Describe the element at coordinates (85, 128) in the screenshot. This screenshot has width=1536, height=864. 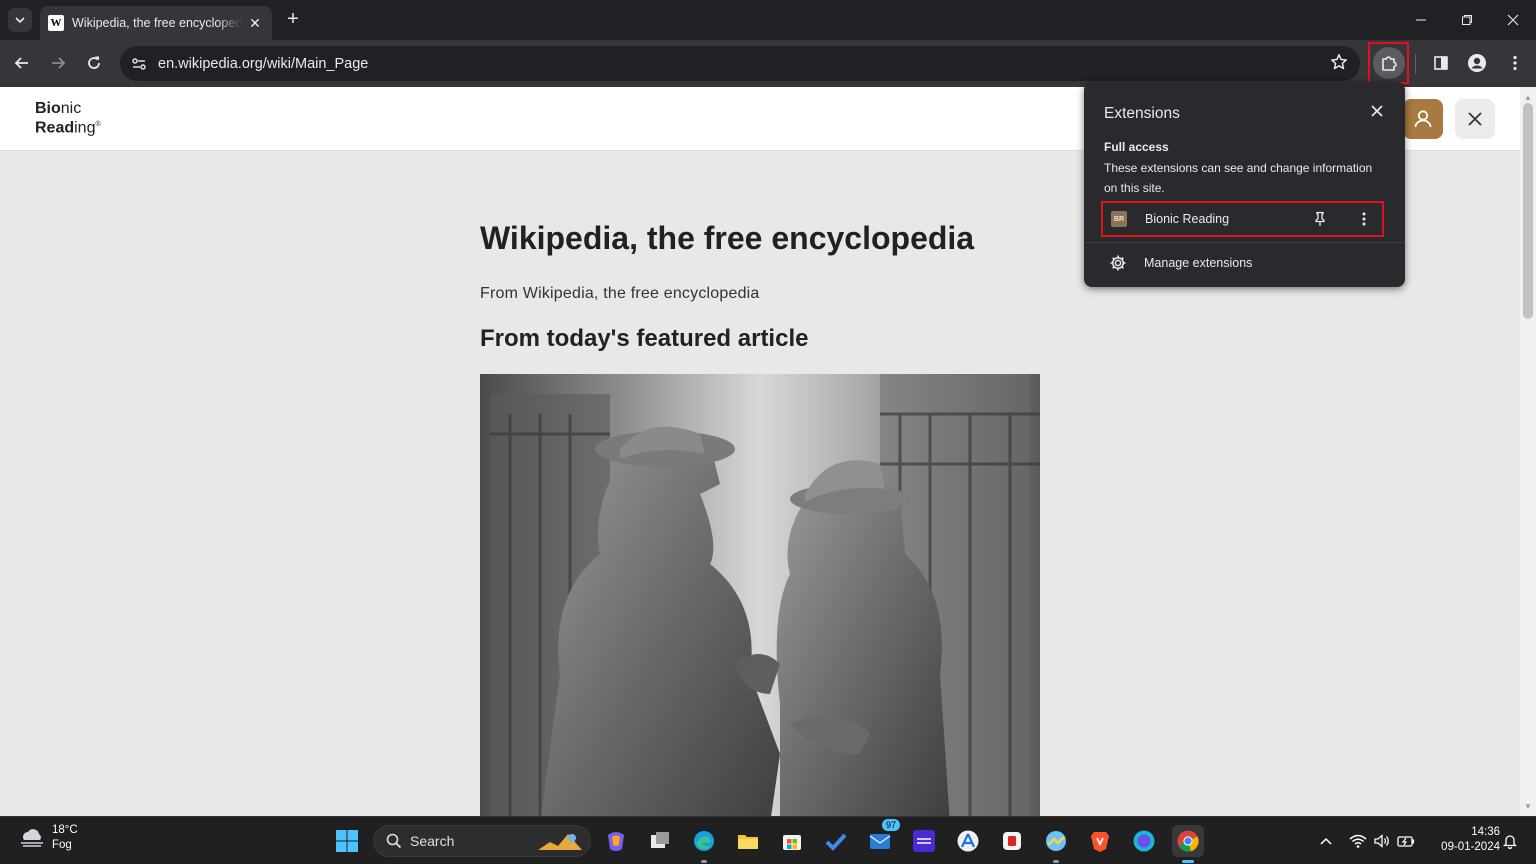
I see `logo-rest-2: ing` at that location.